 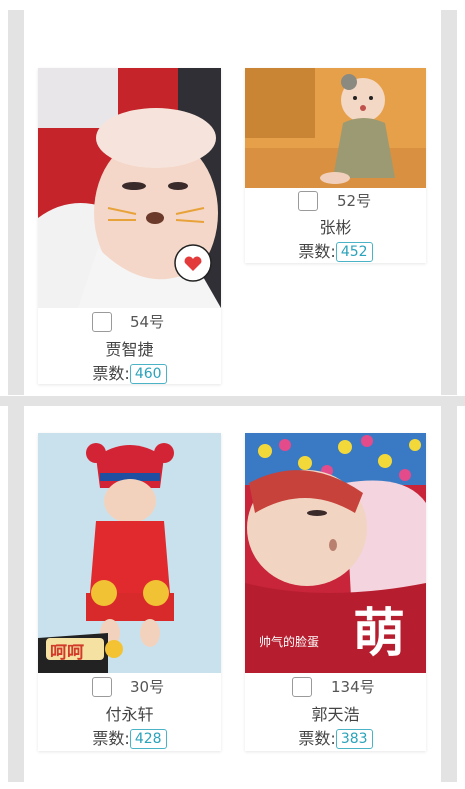 I want to click on contestant-name: 张彬, so click(x=335, y=227).